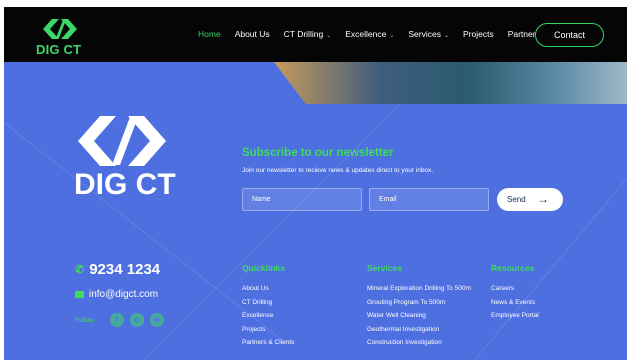 This screenshot has height=360, width=627. What do you see at coordinates (384, 268) in the screenshot?
I see `services-title: Services` at bounding box center [384, 268].